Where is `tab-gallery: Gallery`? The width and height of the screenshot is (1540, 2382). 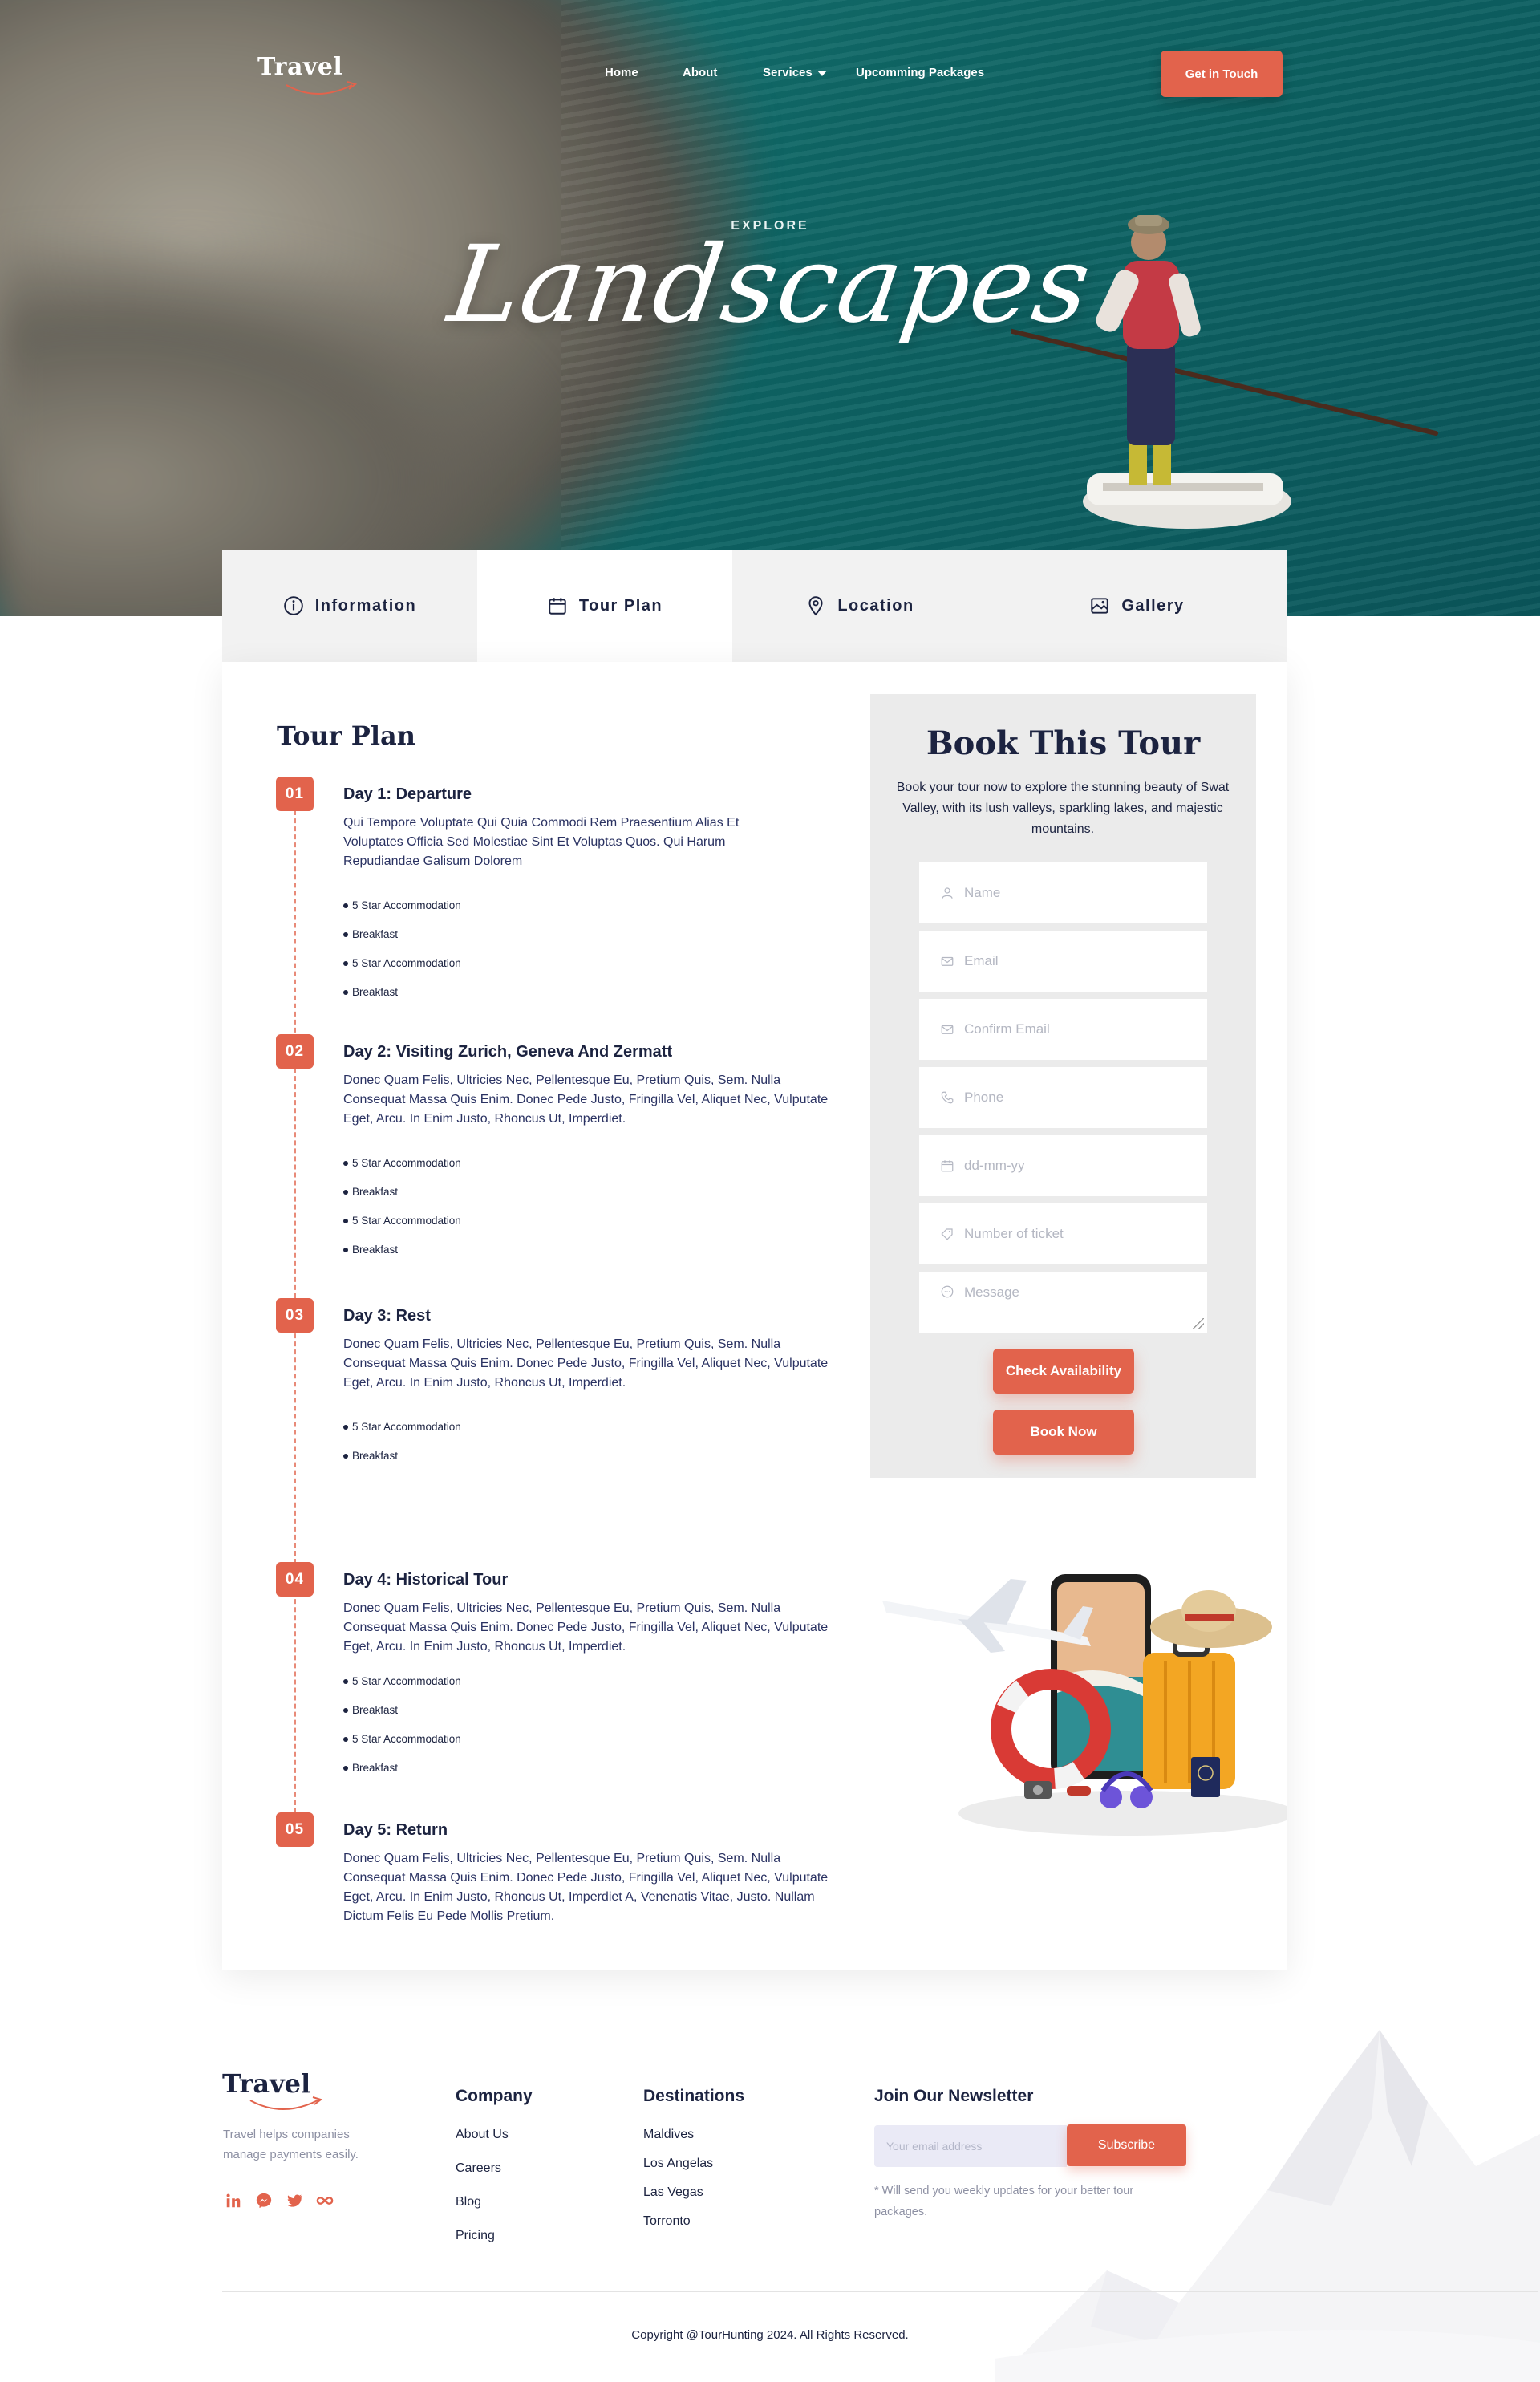 tab-gallery: Gallery is located at coordinates (1137, 606).